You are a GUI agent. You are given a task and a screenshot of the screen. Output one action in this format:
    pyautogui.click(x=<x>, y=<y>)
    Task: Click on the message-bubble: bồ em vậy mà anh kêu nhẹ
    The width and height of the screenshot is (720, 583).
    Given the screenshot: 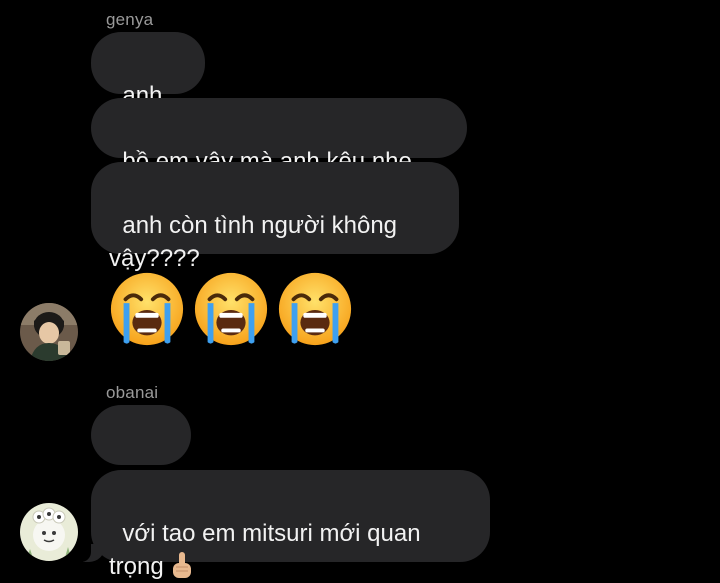 What is the action you would take?
    pyautogui.click(x=279, y=136)
    